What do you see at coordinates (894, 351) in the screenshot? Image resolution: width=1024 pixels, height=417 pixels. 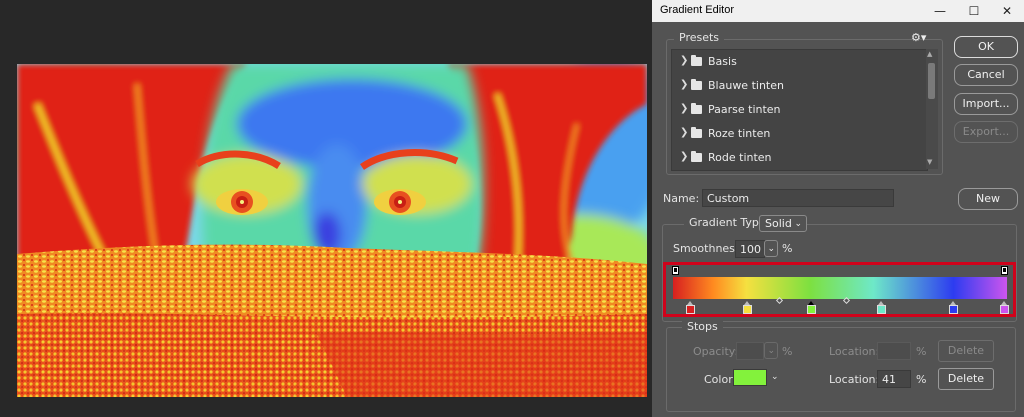 I see `opacity-location-field` at bounding box center [894, 351].